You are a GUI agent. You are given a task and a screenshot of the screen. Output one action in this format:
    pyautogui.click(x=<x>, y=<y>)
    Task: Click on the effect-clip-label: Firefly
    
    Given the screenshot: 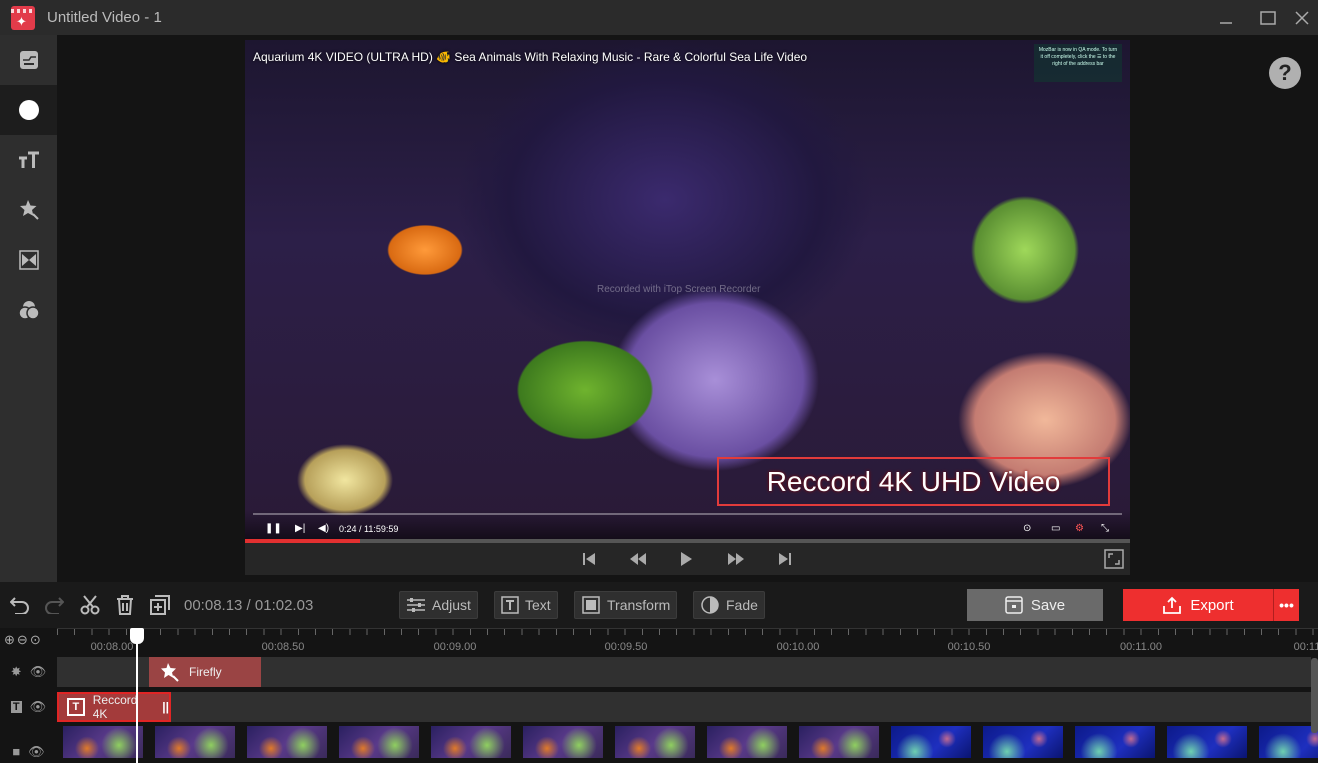 What is the action you would take?
    pyautogui.click(x=205, y=672)
    